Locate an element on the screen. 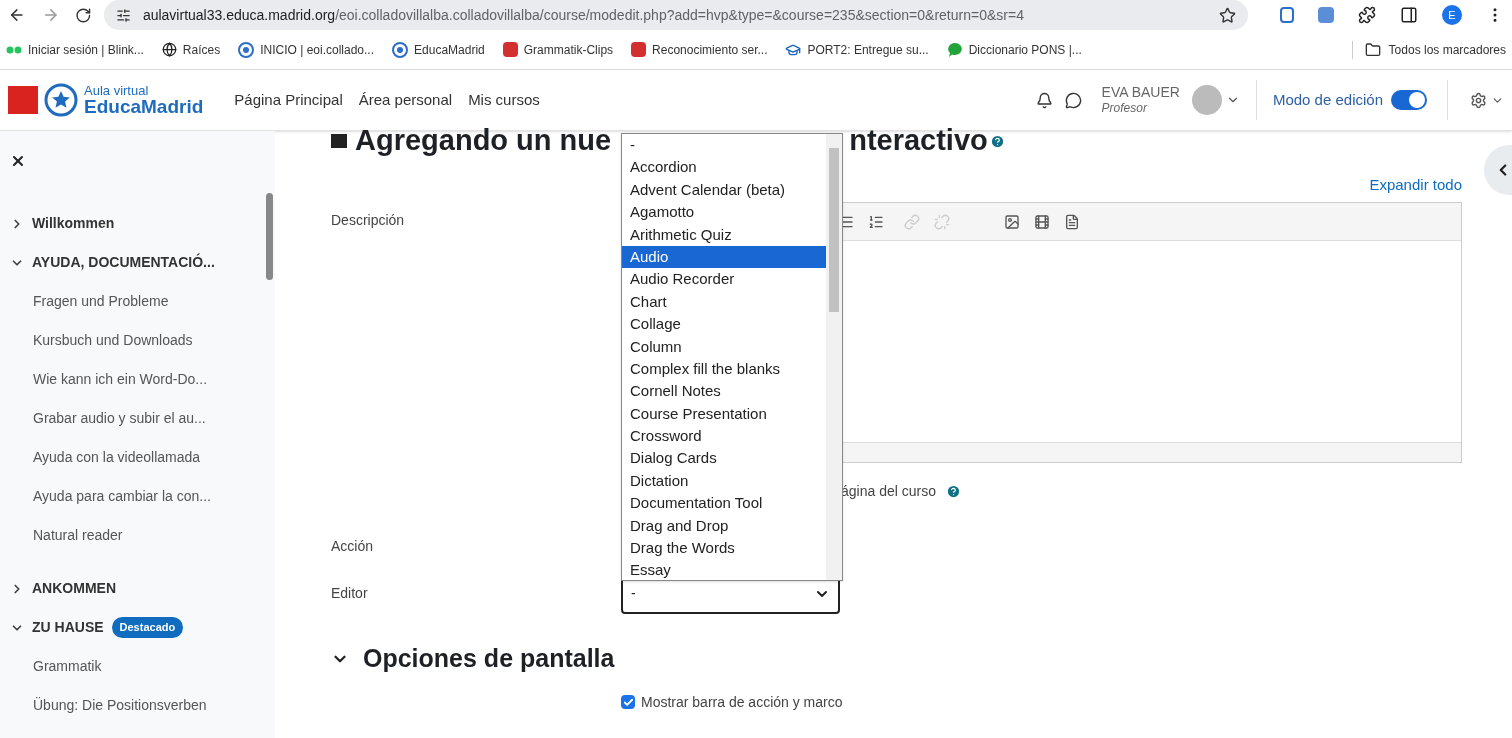  globe-icon is located at coordinates (169, 49).